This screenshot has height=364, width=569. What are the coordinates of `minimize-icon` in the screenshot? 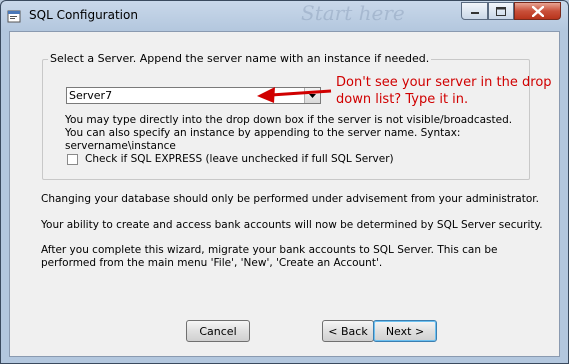 It's located at (474, 13).